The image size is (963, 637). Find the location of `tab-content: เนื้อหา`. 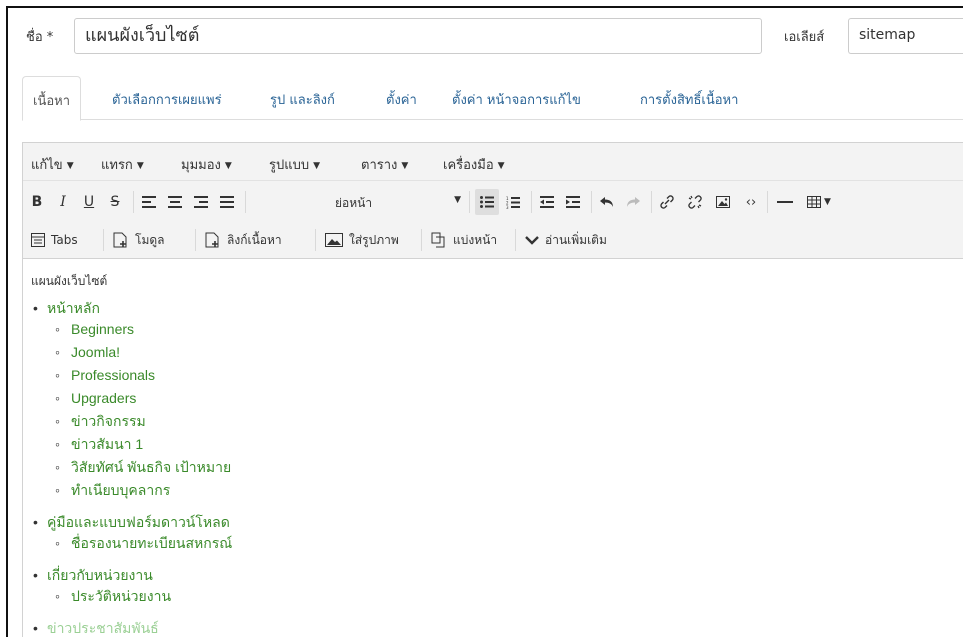

tab-content: เนื้อหา is located at coordinates (52, 98).